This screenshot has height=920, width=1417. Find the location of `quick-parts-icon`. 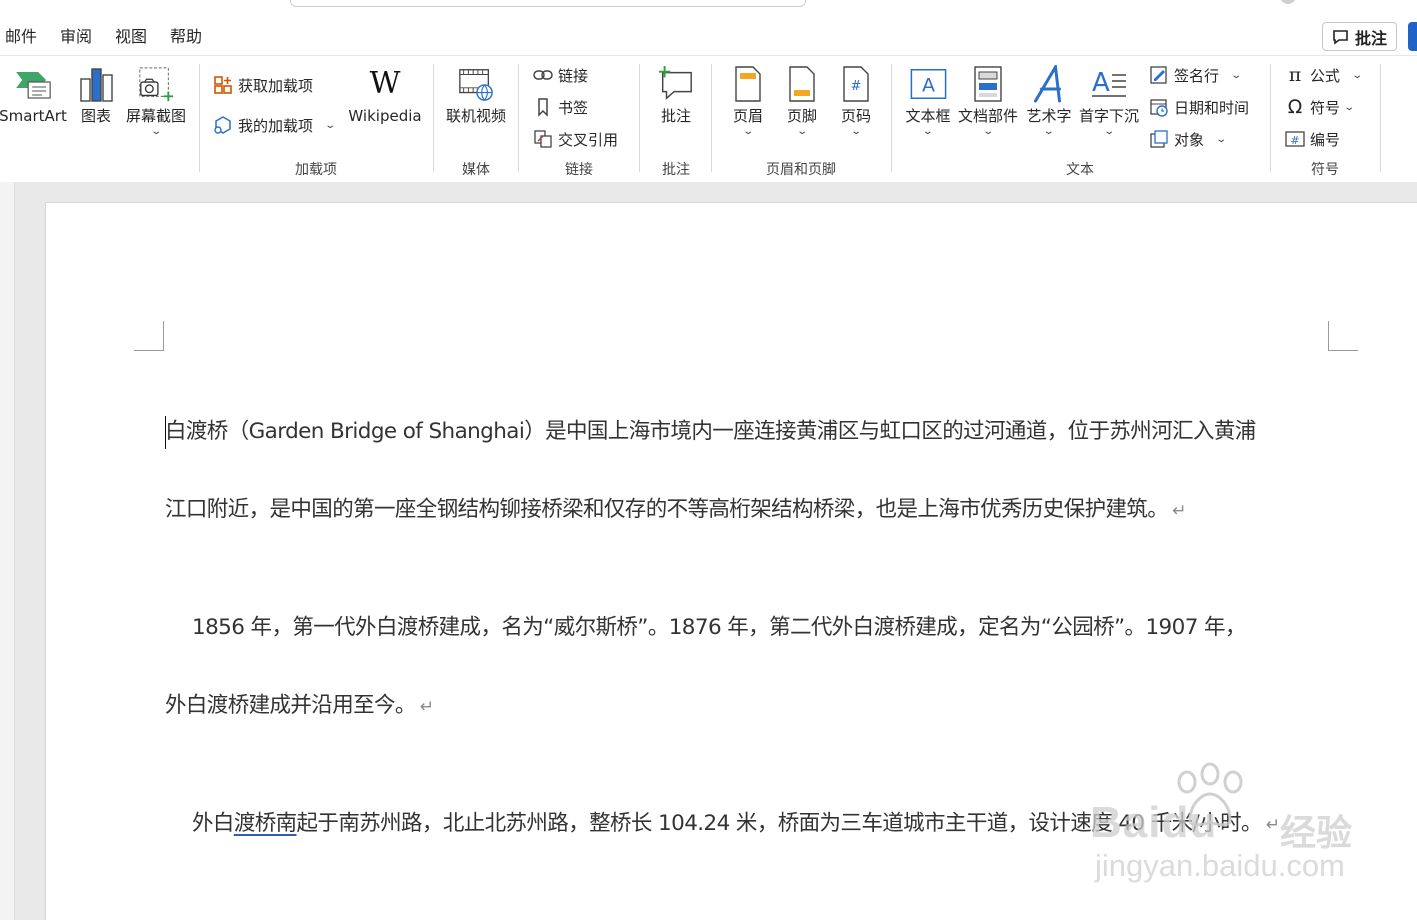

quick-parts-icon is located at coordinates (988, 84).